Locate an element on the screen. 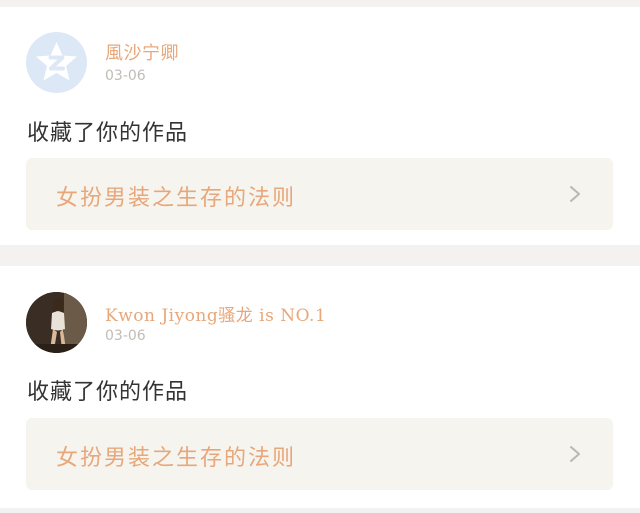  username: Kwon Jiyong骚龙 is NO.1 is located at coordinates (215, 313).